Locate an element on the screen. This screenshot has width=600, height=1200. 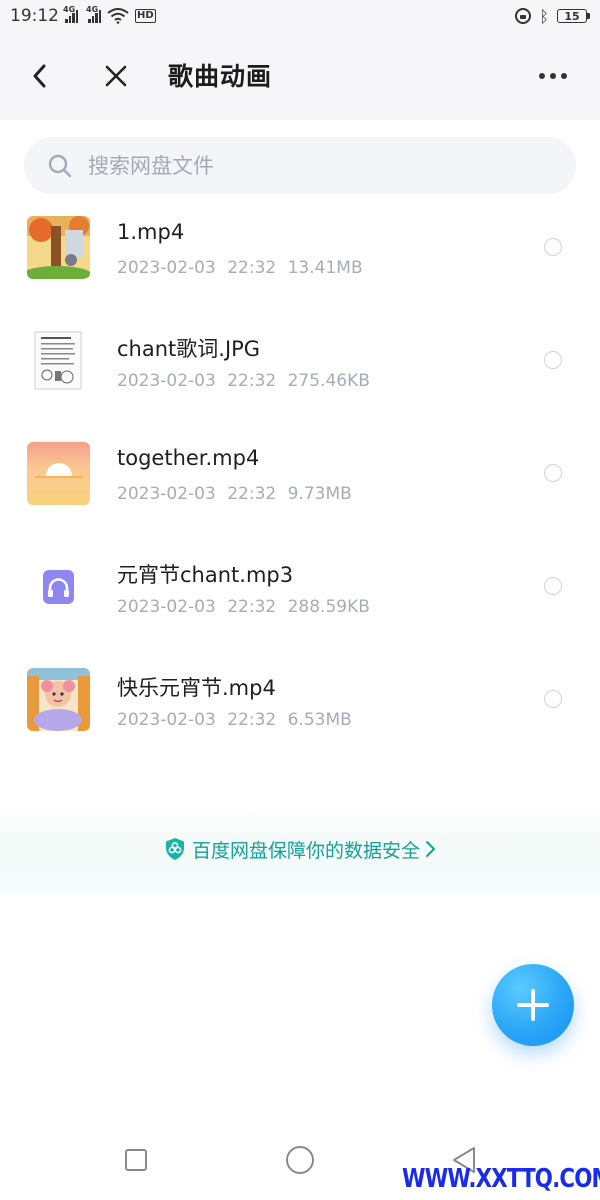
title-bar: 歌曲动画 is located at coordinates (300, 76).